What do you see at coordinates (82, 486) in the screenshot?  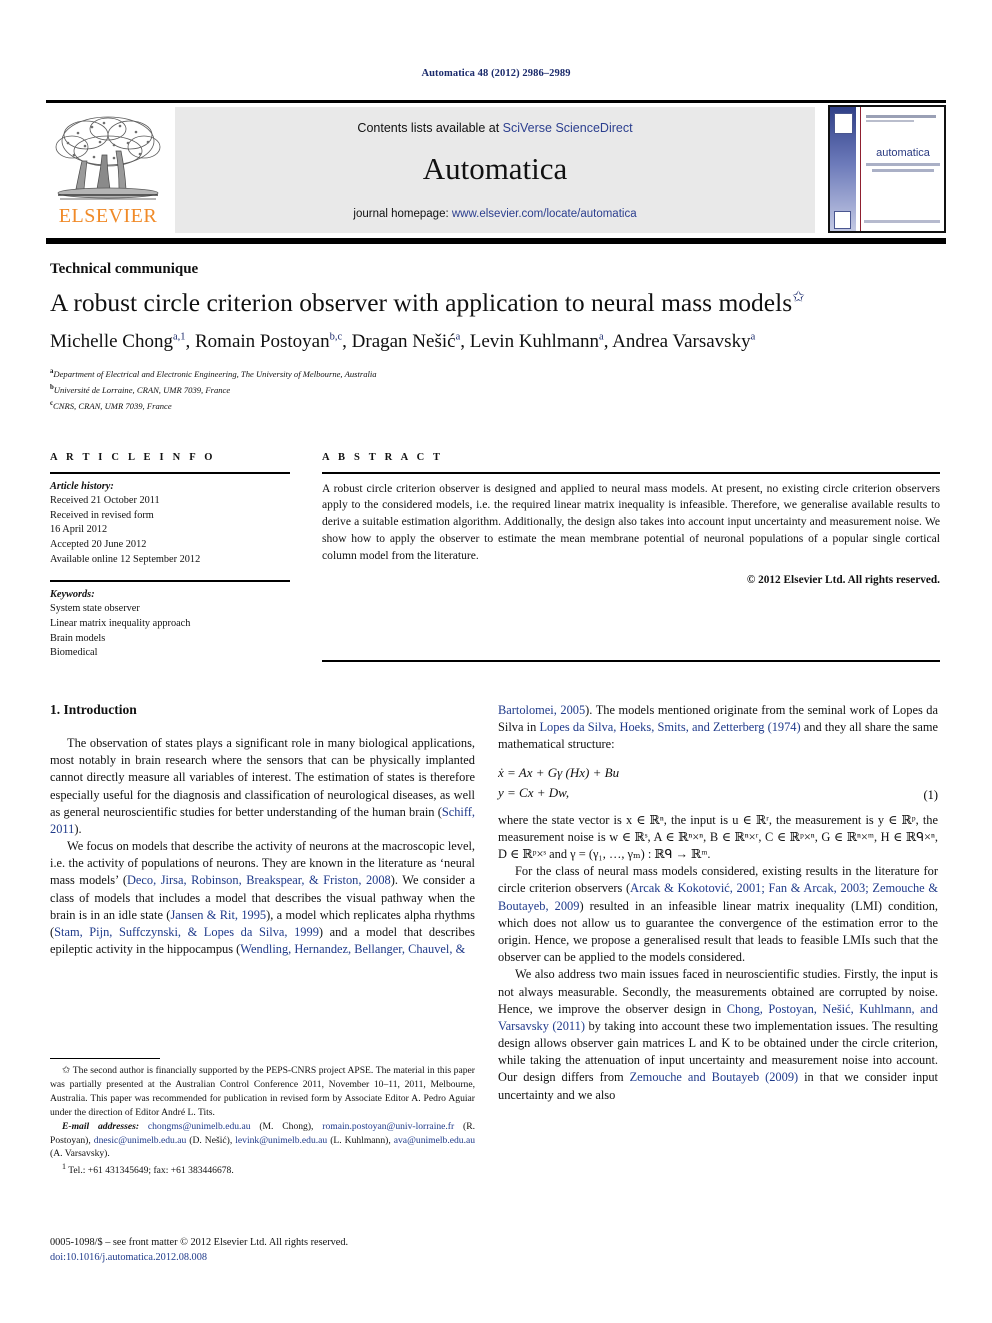 I see `article-history-label: Article history:` at bounding box center [82, 486].